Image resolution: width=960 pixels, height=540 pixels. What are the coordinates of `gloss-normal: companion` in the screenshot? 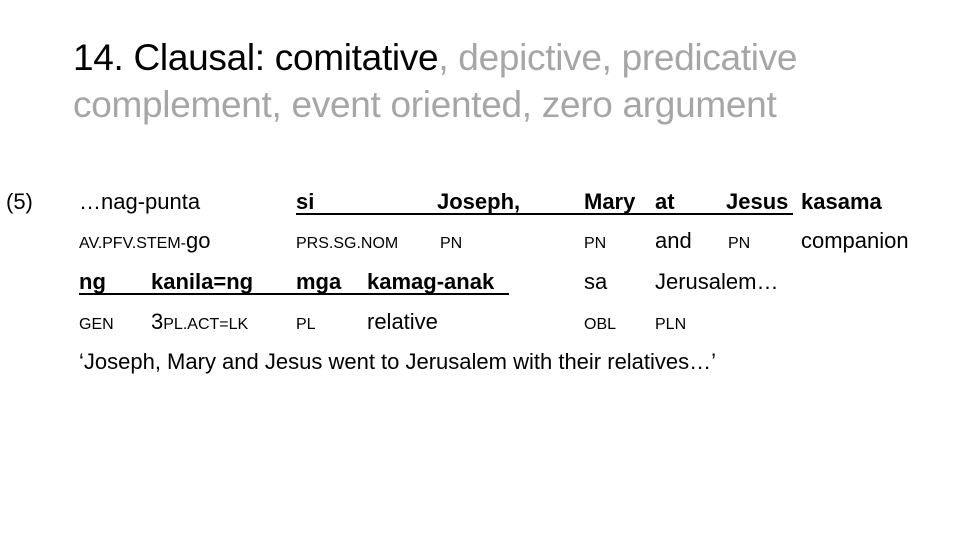 It's located at (855, 240).